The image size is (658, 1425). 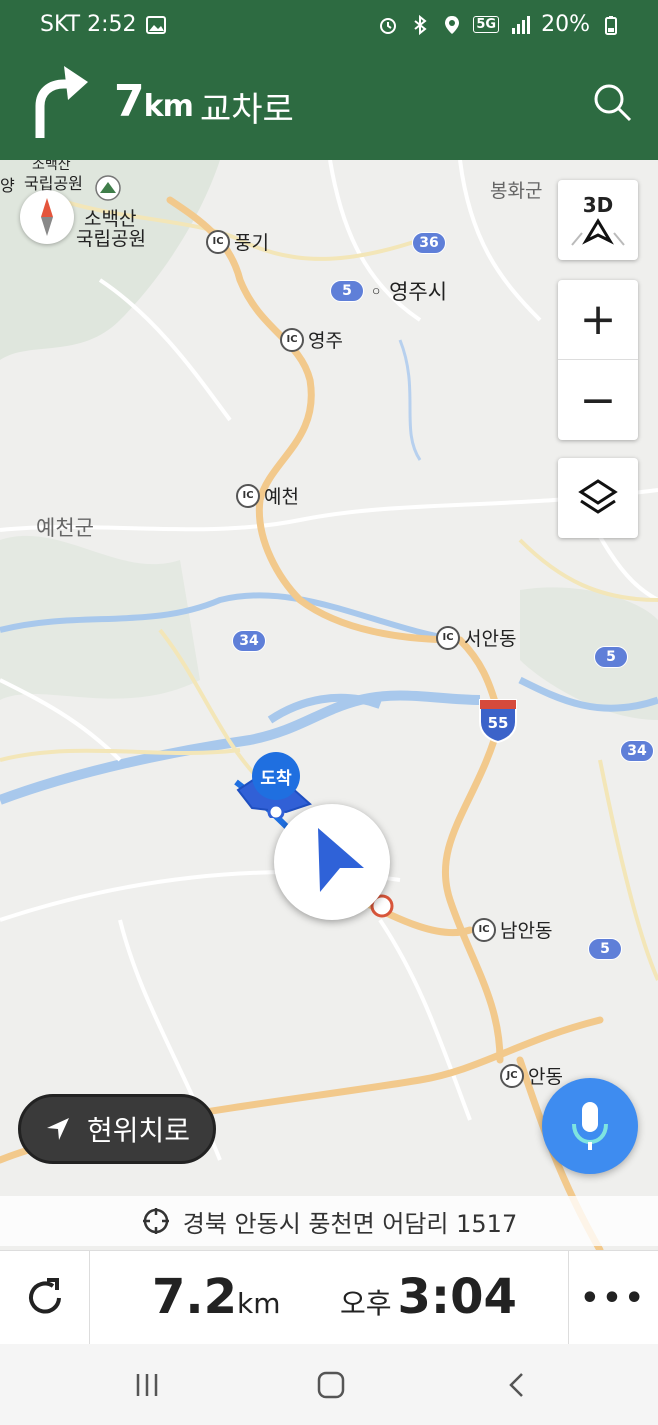 I want to click on ic-label: IC 남안동, so click(x=512, y=929).